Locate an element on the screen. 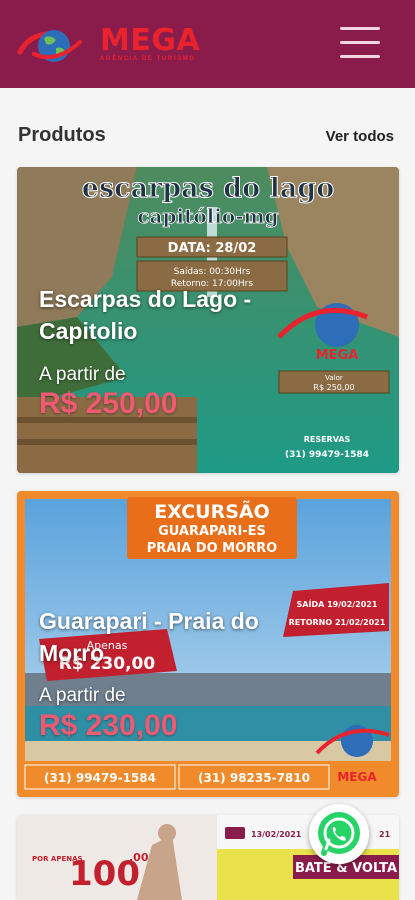 The width and height of the screenshot is (415, 900). poster-value: R$ 250,00 is located at coordinates (333, 387).